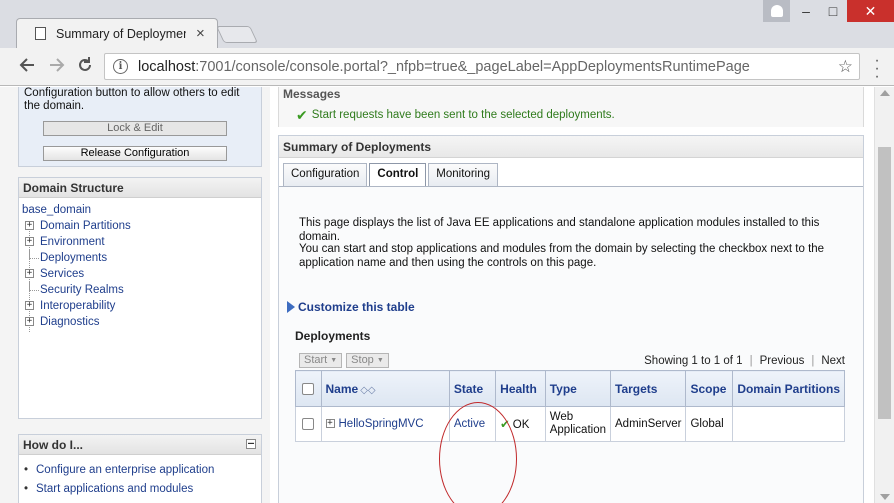 Image resolution: width=894 pixels, height=503 pixels. Describe the element at coordinates (463, 174) in the screenshot. I see `tab-monitoring: Monitoring` at that location.